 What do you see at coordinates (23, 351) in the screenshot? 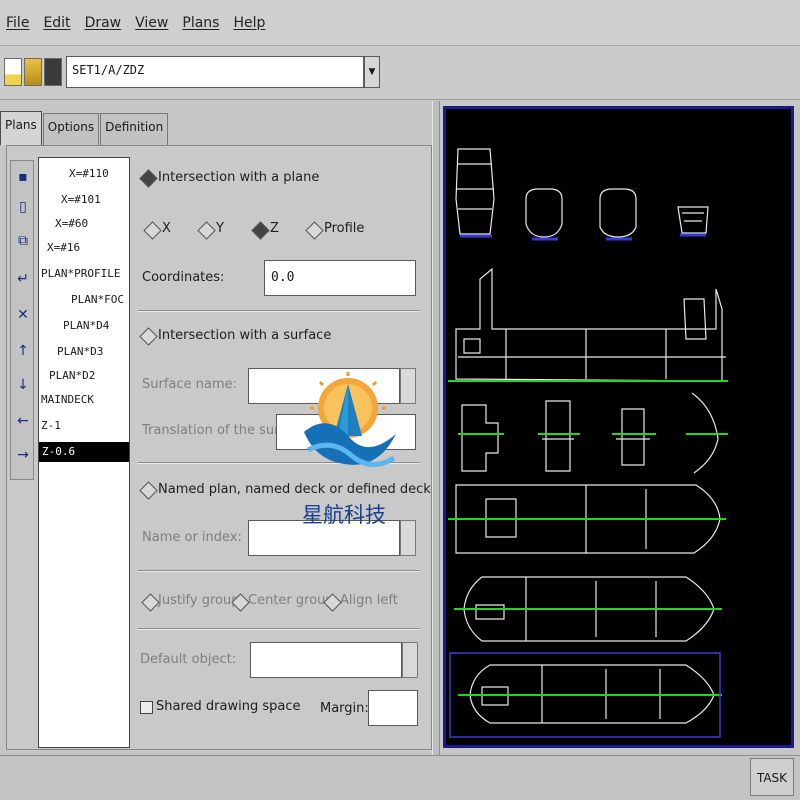
I see `move-up-icon: ↑` at bounding box center [23, 351].